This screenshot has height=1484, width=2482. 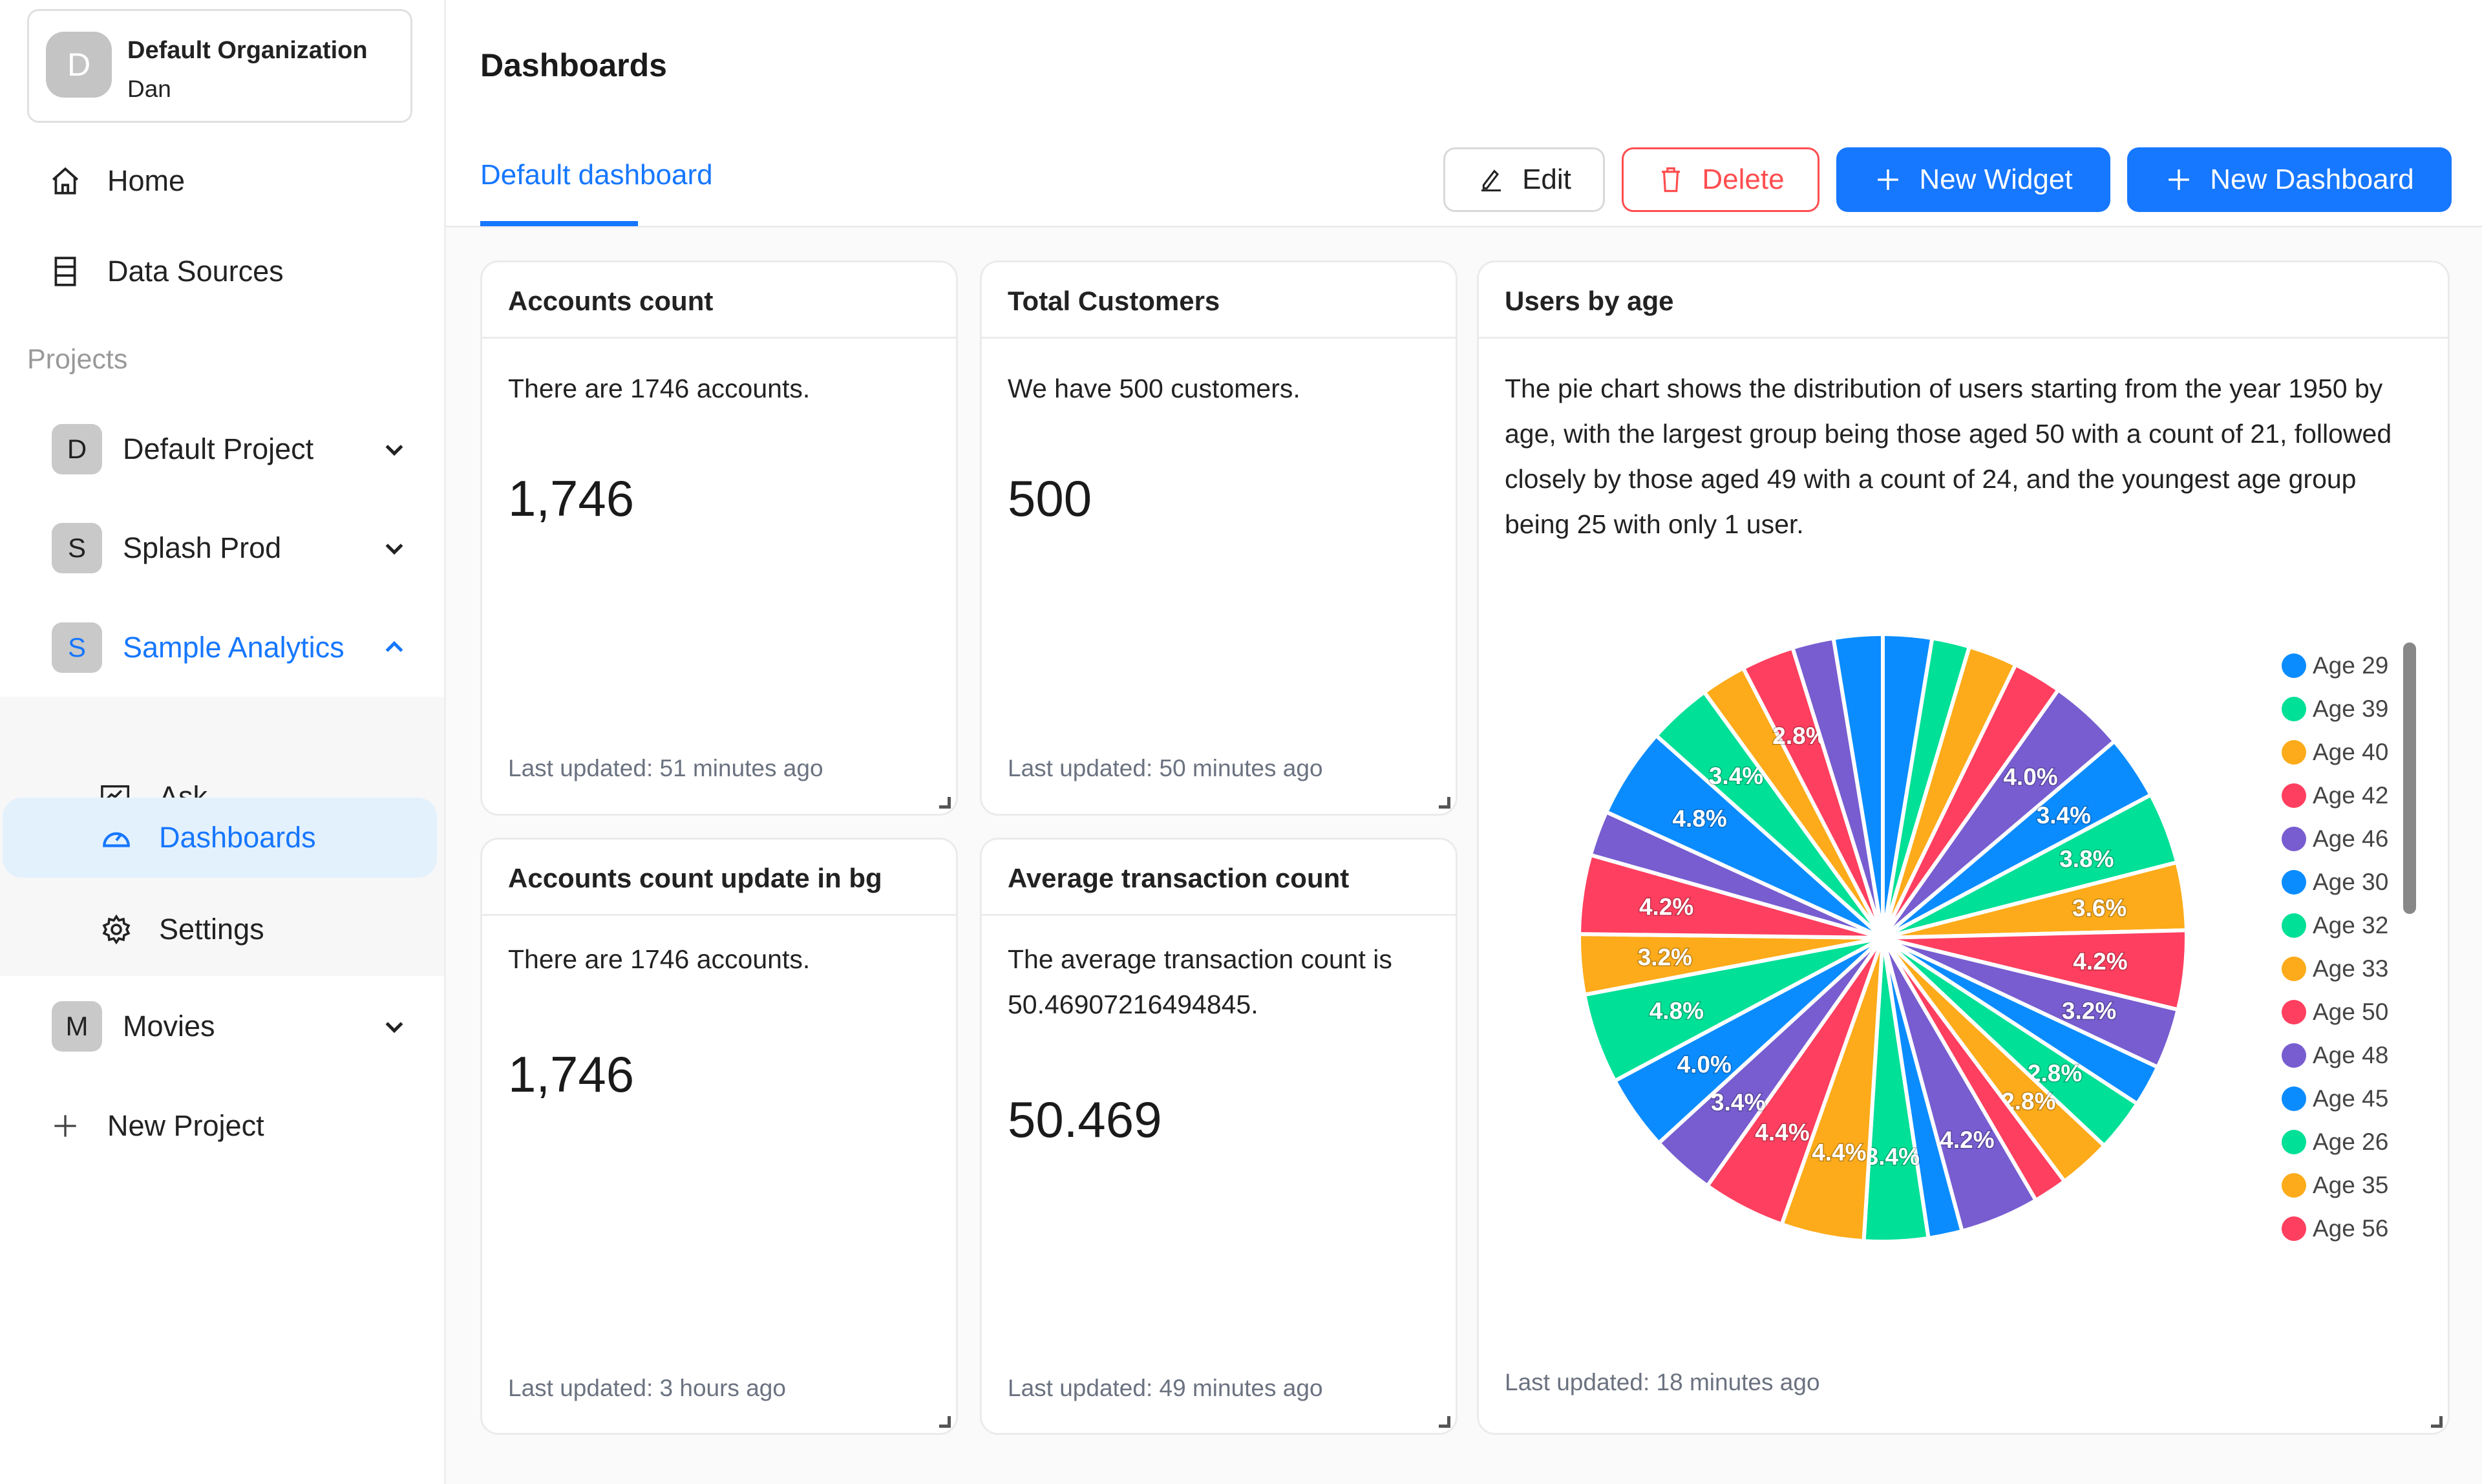 I want to click on legend-item: Age 39, so click(x=2329, y=709).